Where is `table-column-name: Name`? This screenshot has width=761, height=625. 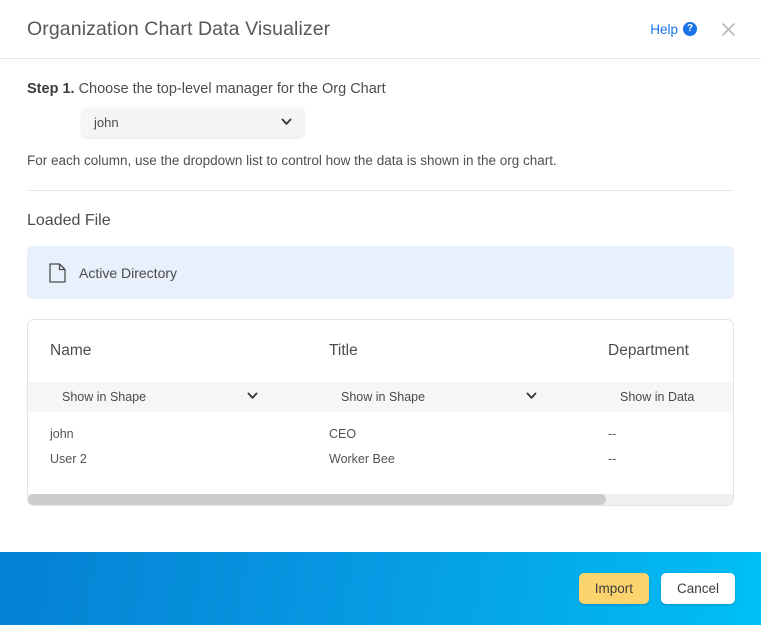 table-column-name: Name is located at coordinates (167, 351).